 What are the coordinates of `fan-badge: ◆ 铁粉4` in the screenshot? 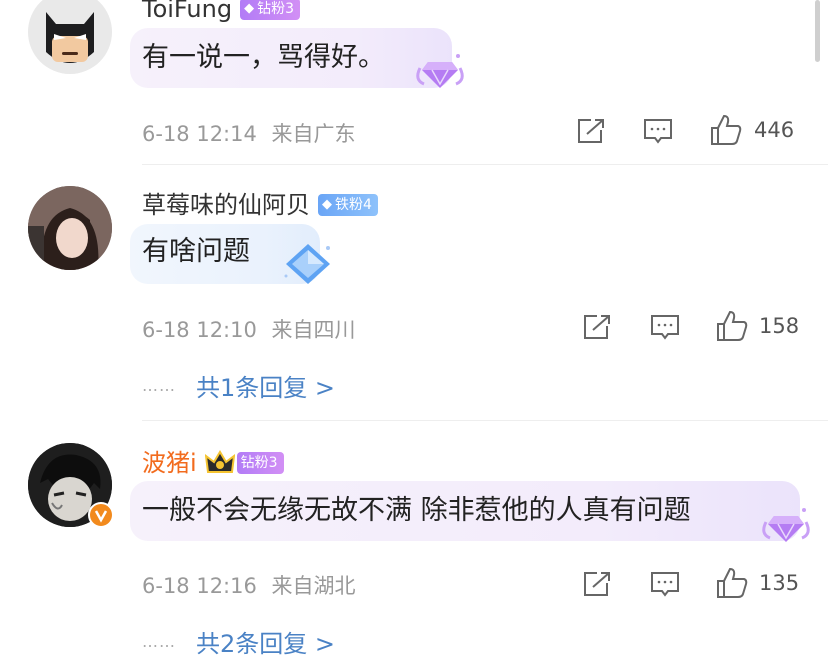 It's located at (348, 205).